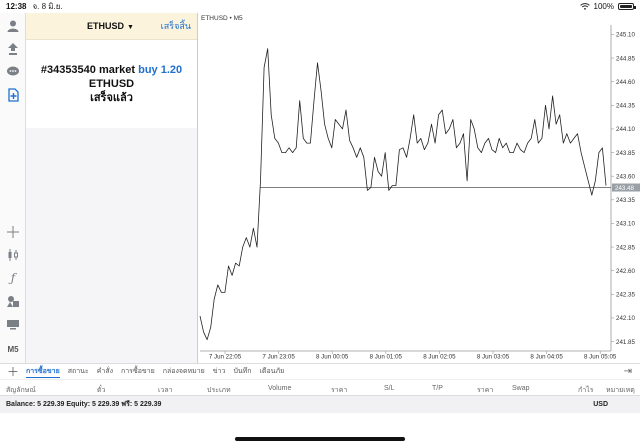 The image size is (640, 447). What do you see at coordinates (625, 153) in the screenshot?
I see `y-tick-label: 243.85` at bounding box center [625, 153].